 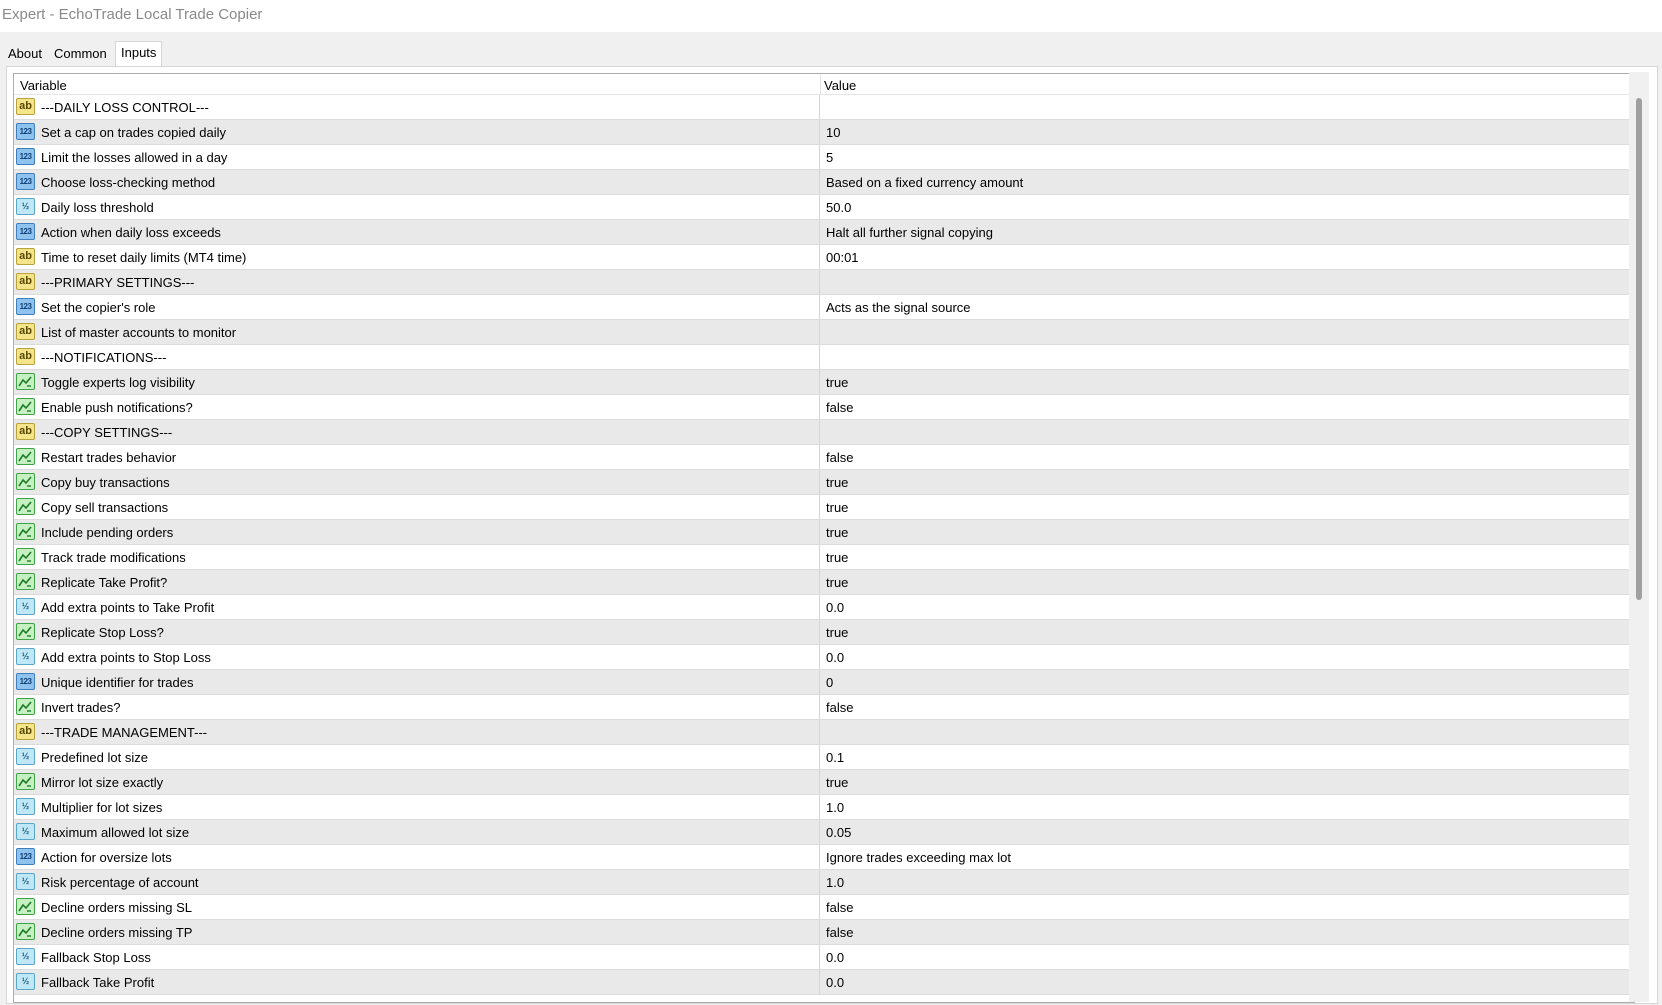 I want to click on value-cell: Ignore trades exceeding max lot, so click(x=1227, y=857).